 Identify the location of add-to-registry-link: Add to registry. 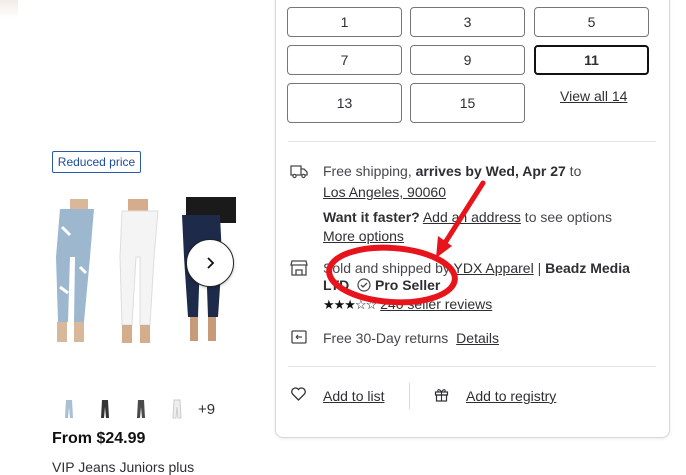
(511, 396).